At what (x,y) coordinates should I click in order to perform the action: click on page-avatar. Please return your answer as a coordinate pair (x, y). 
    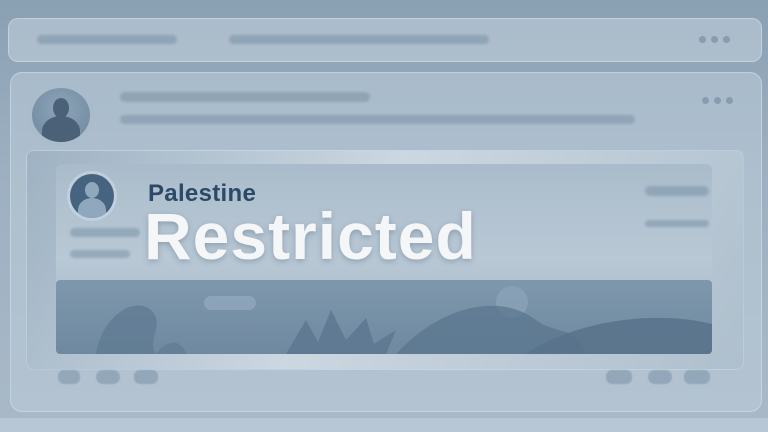
    Looking at the image, I should click on (101, 196).